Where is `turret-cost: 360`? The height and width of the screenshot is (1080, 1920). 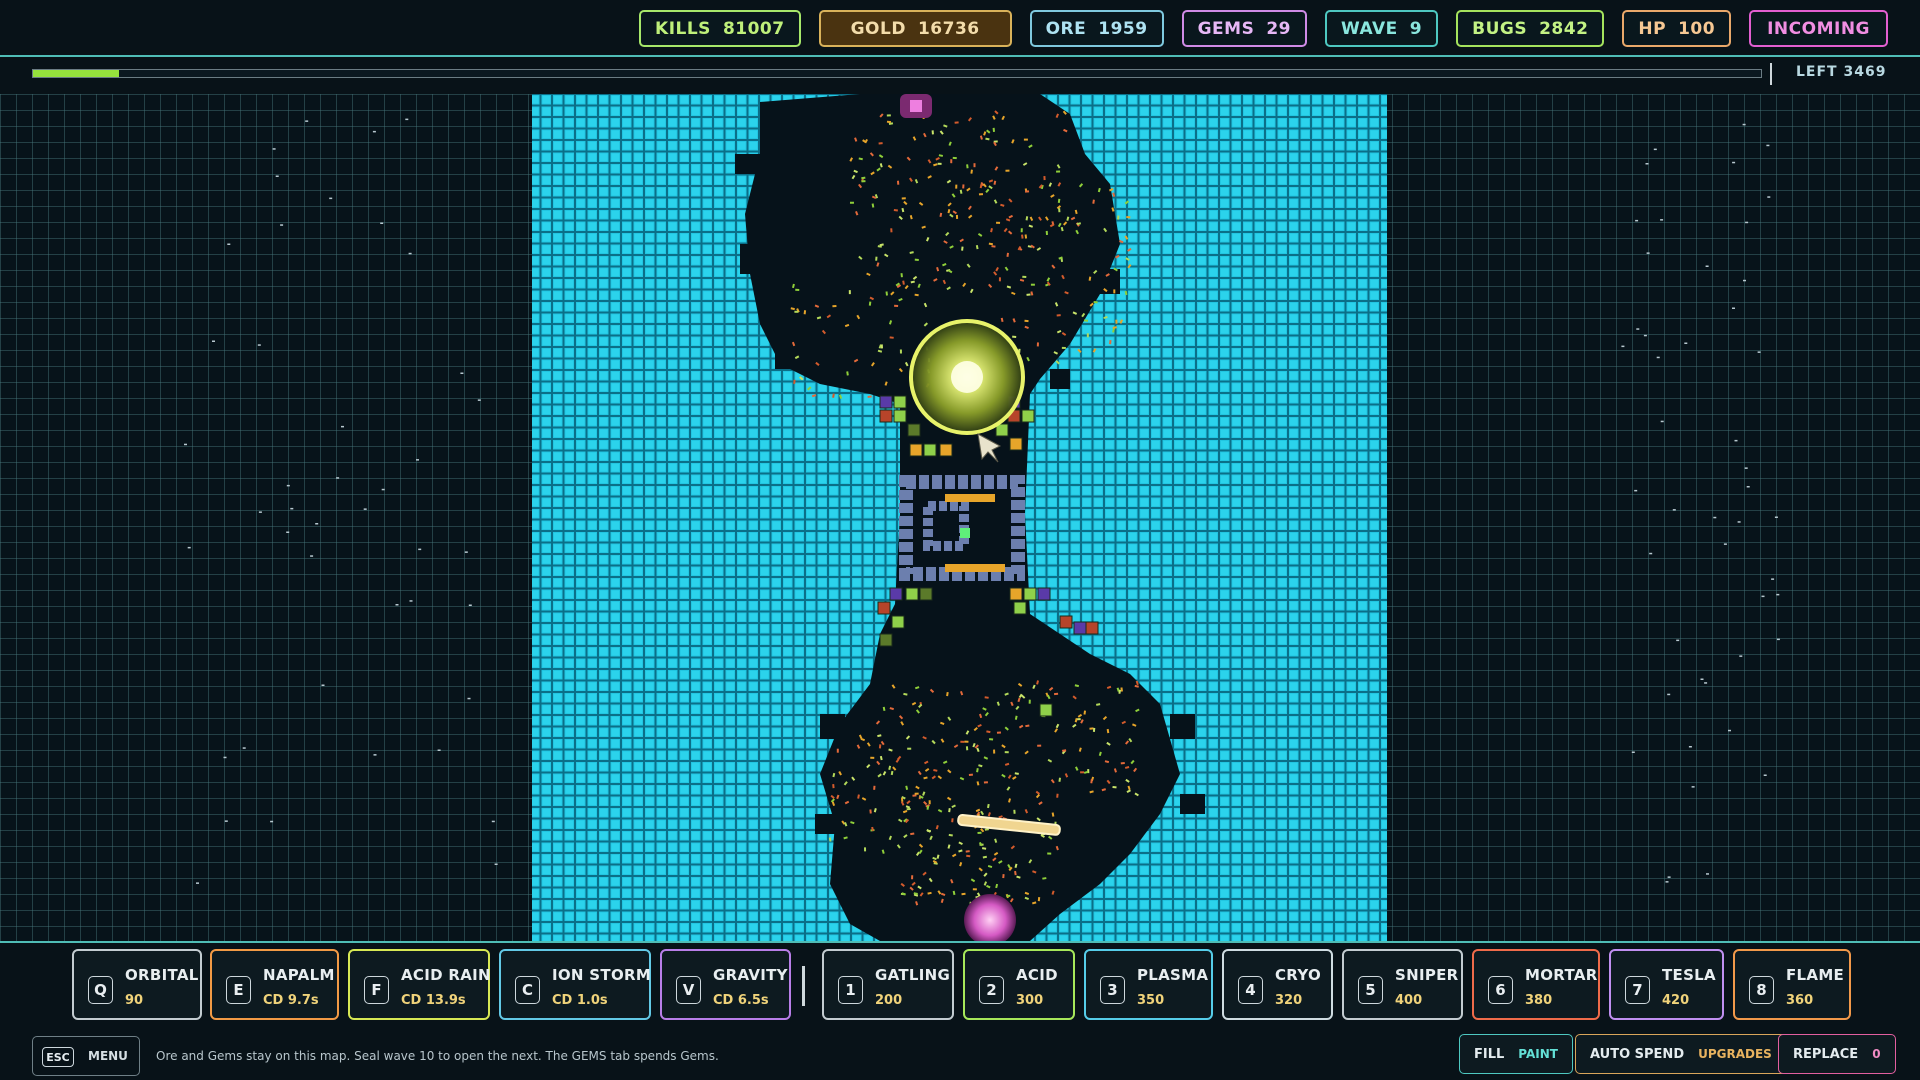 turret-cost: 360 is located at coordinates (1800, 1000).